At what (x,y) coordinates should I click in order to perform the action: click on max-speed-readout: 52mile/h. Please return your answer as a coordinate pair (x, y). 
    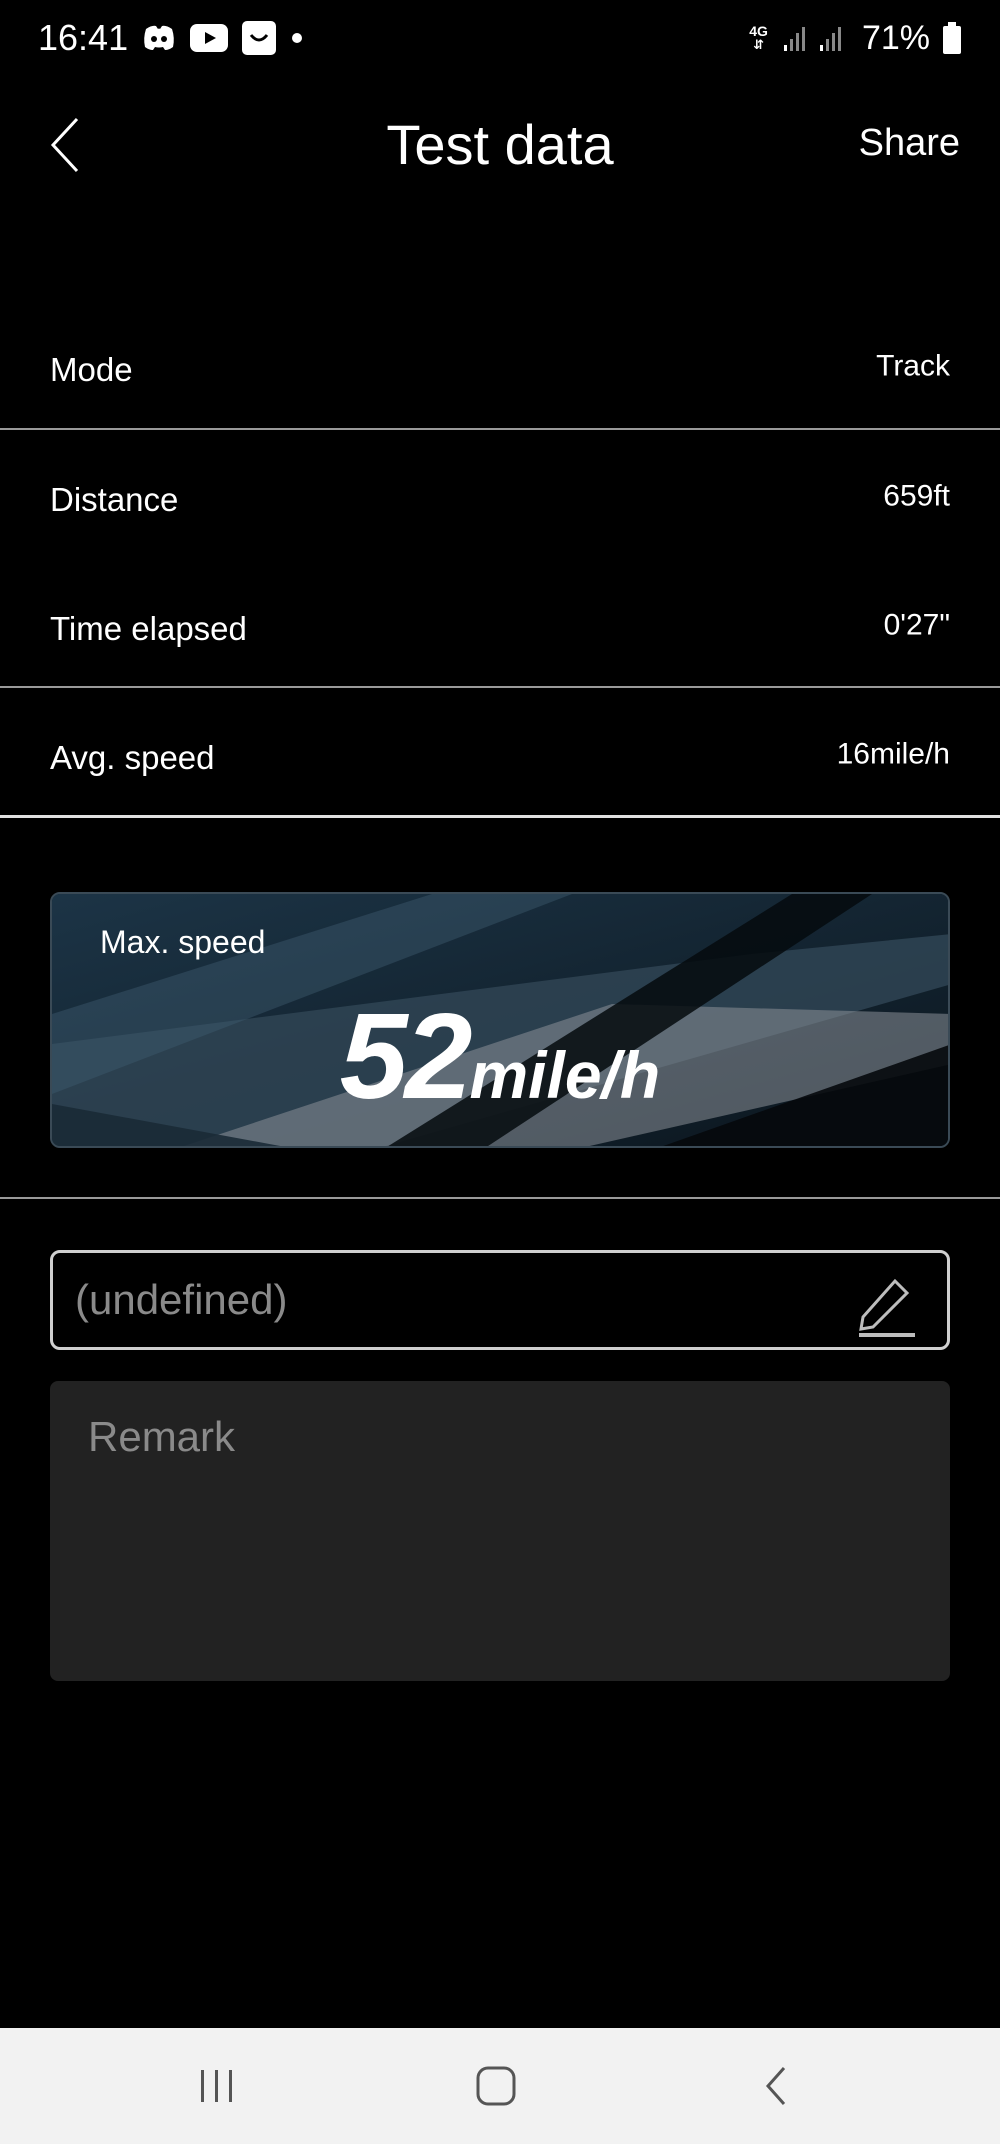
    Looking at the image, I should click on (500, 1056).